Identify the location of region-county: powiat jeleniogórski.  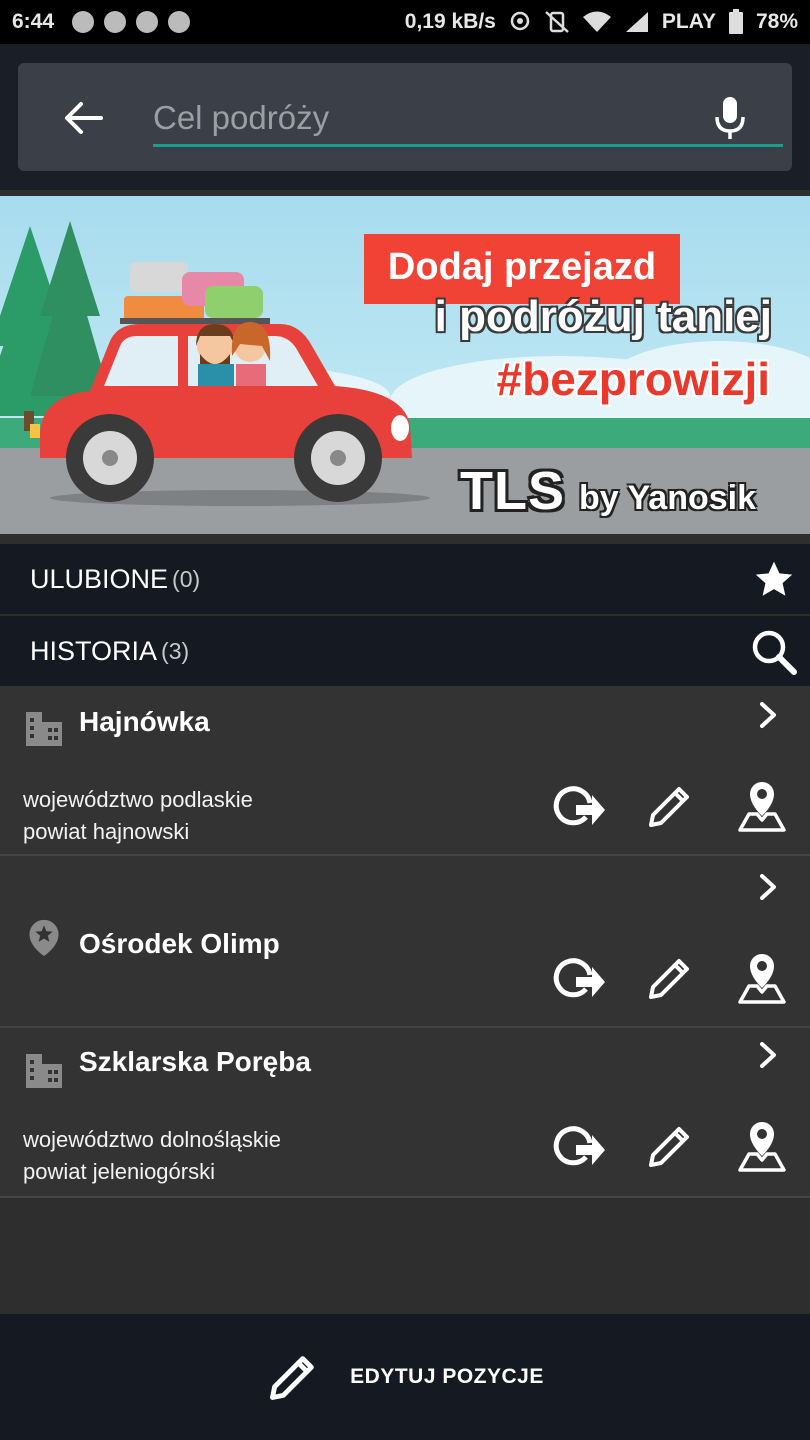
(119, 1171).